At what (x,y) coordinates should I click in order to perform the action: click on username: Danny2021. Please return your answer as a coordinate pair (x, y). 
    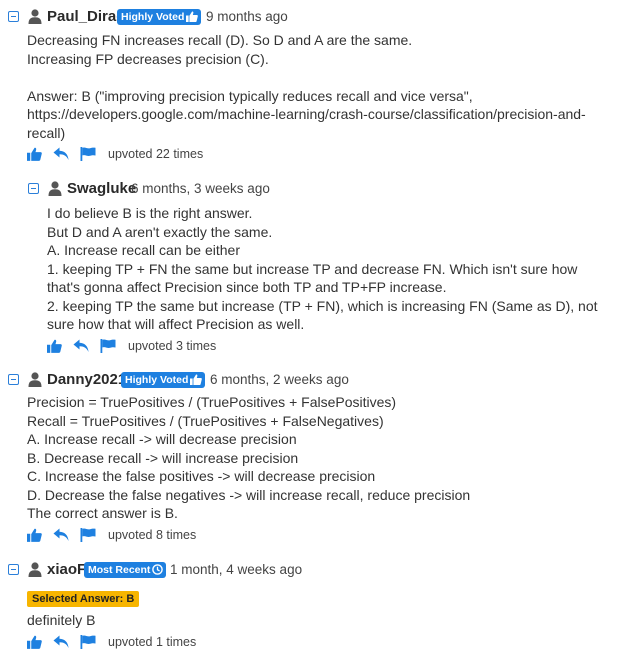
    Looking at the image, I should click on (86, 379).